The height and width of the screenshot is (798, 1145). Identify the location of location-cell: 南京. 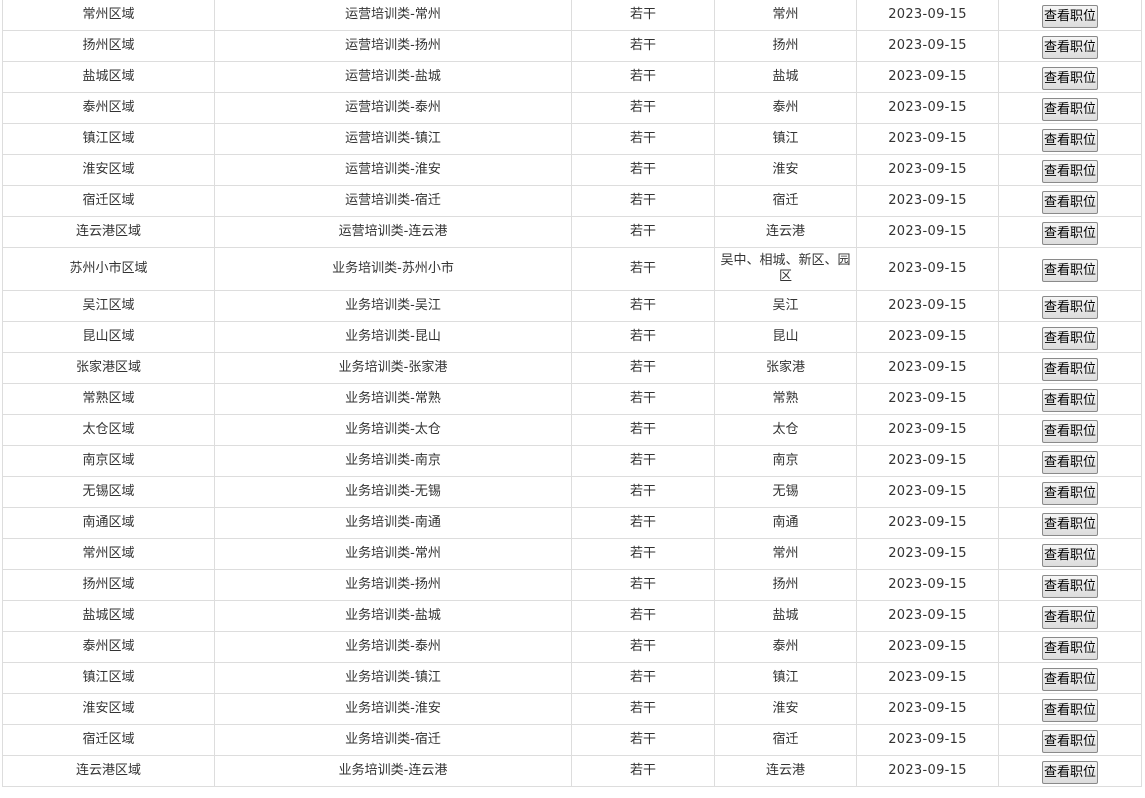
(785, 461).